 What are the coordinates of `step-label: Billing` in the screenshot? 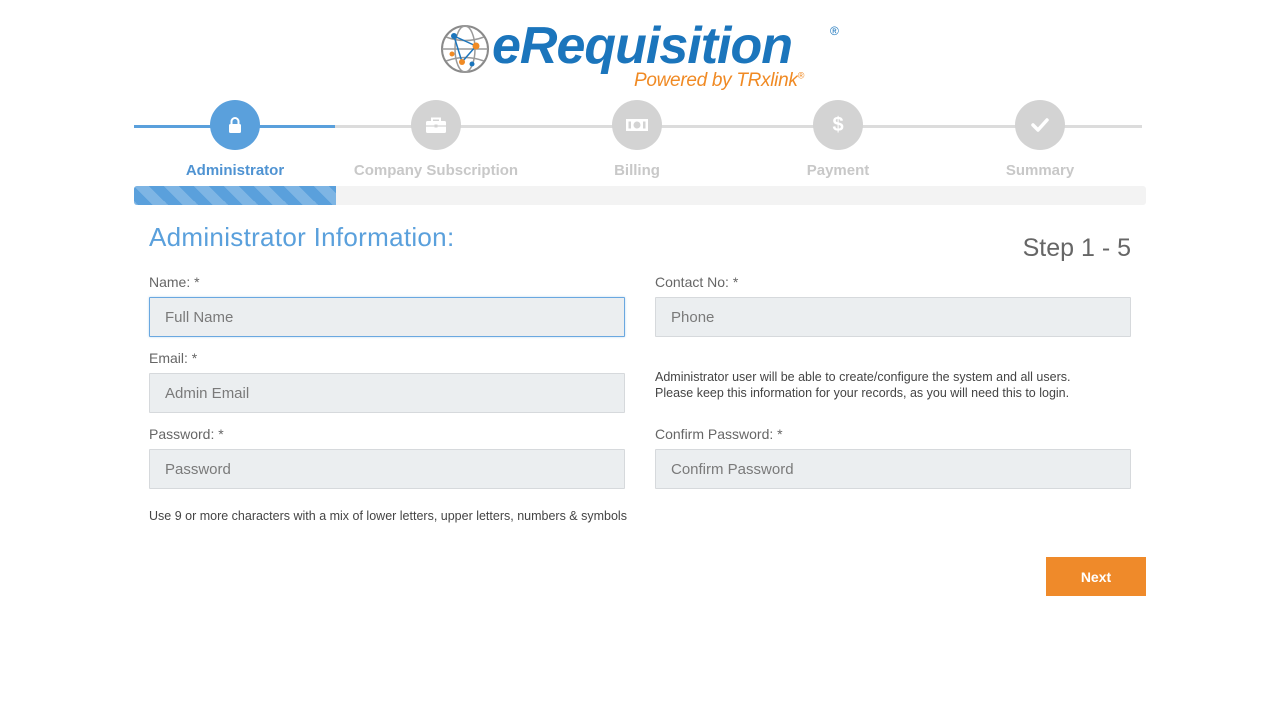 It's located at (637, 170).